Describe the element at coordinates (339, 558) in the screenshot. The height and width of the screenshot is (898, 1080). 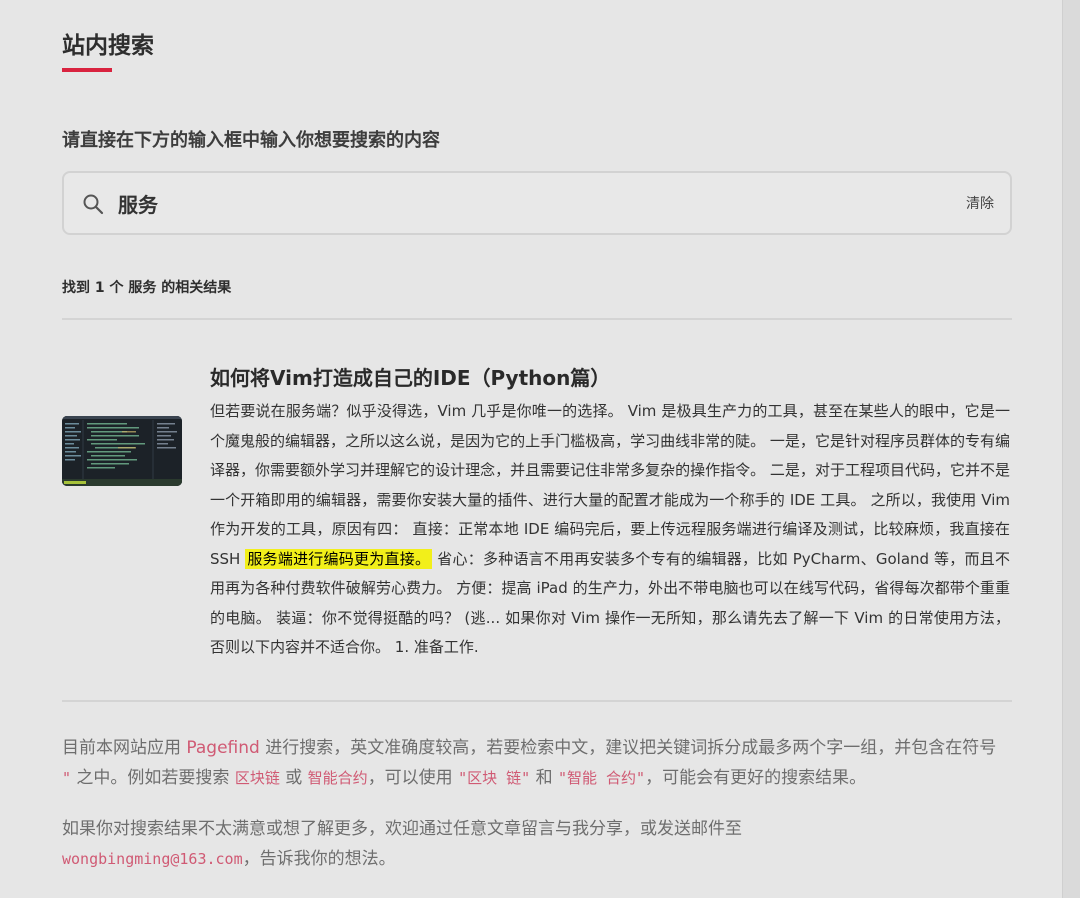
I see `excerpt-highlight: 服务端进行编码更为直接。` at that location.